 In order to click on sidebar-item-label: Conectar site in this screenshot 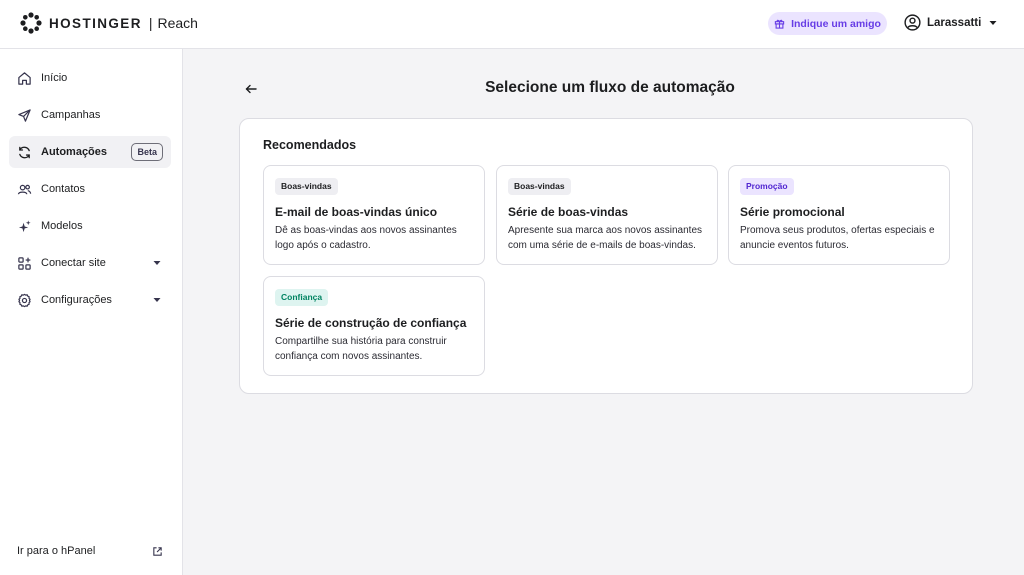, I will do `click(73, 263)`.